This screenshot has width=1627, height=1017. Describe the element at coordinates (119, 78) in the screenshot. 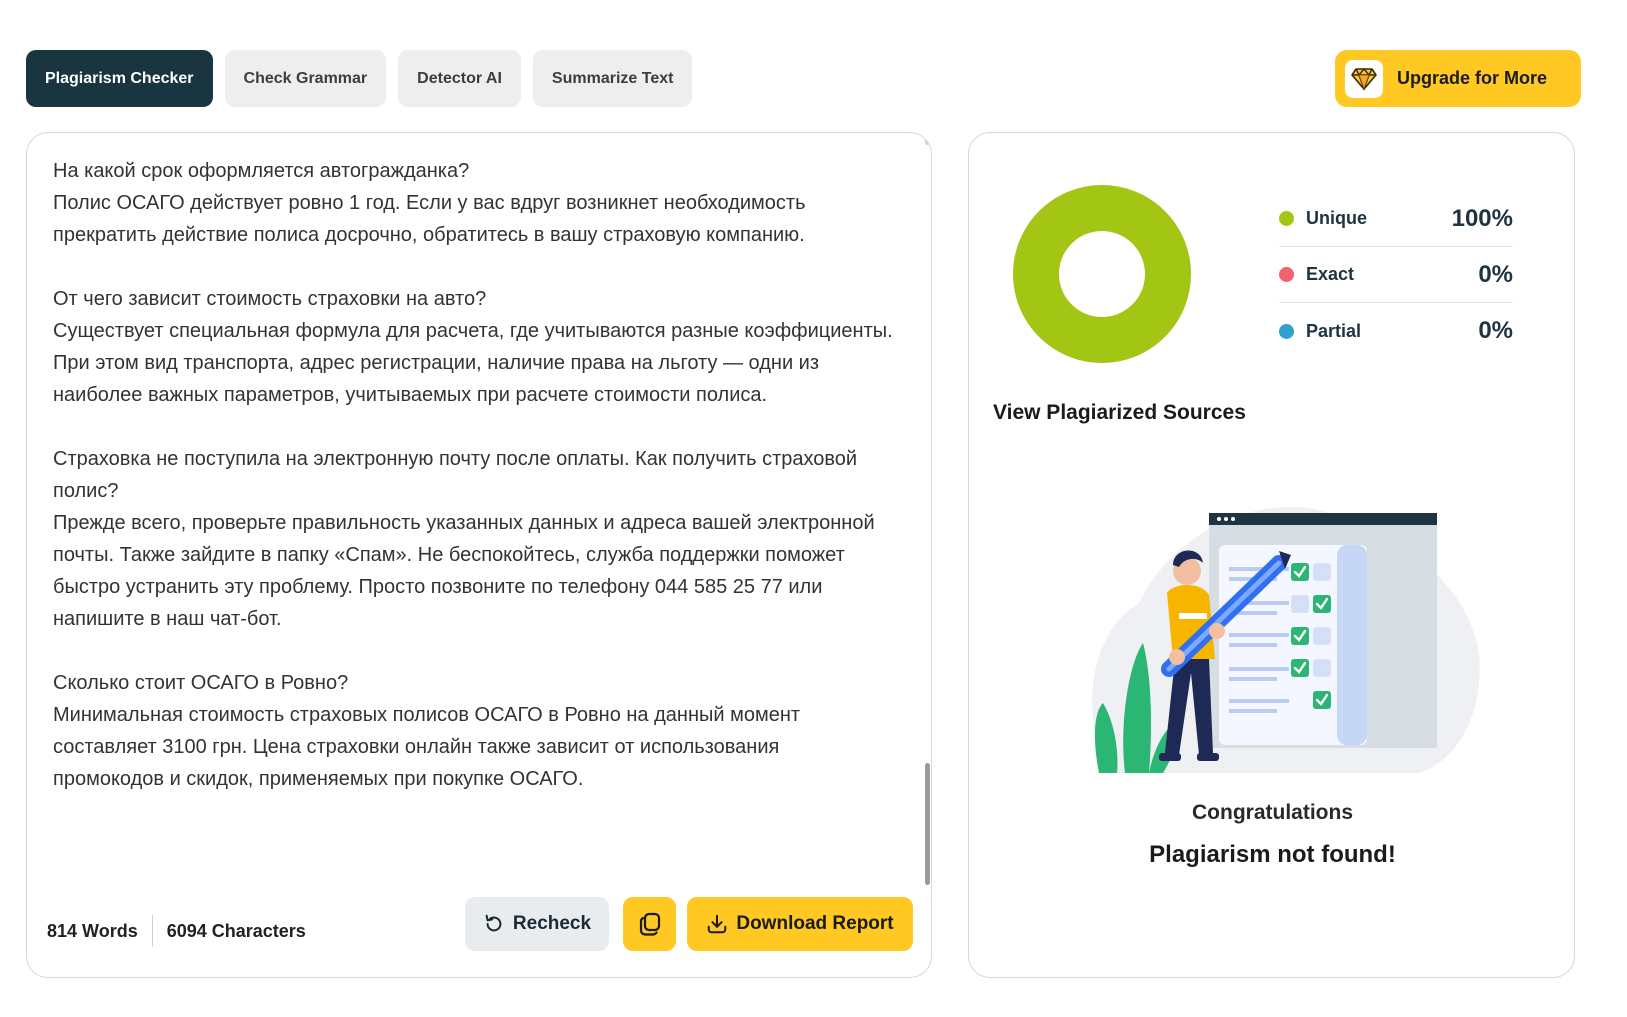

I see `tab-plagiarism-checker: Plagiarism Checker` at that location.